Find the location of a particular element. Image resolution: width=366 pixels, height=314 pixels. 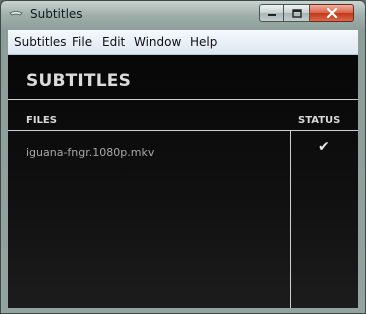

checkmark-icon: ✔ is located at coordinates (324, 147).